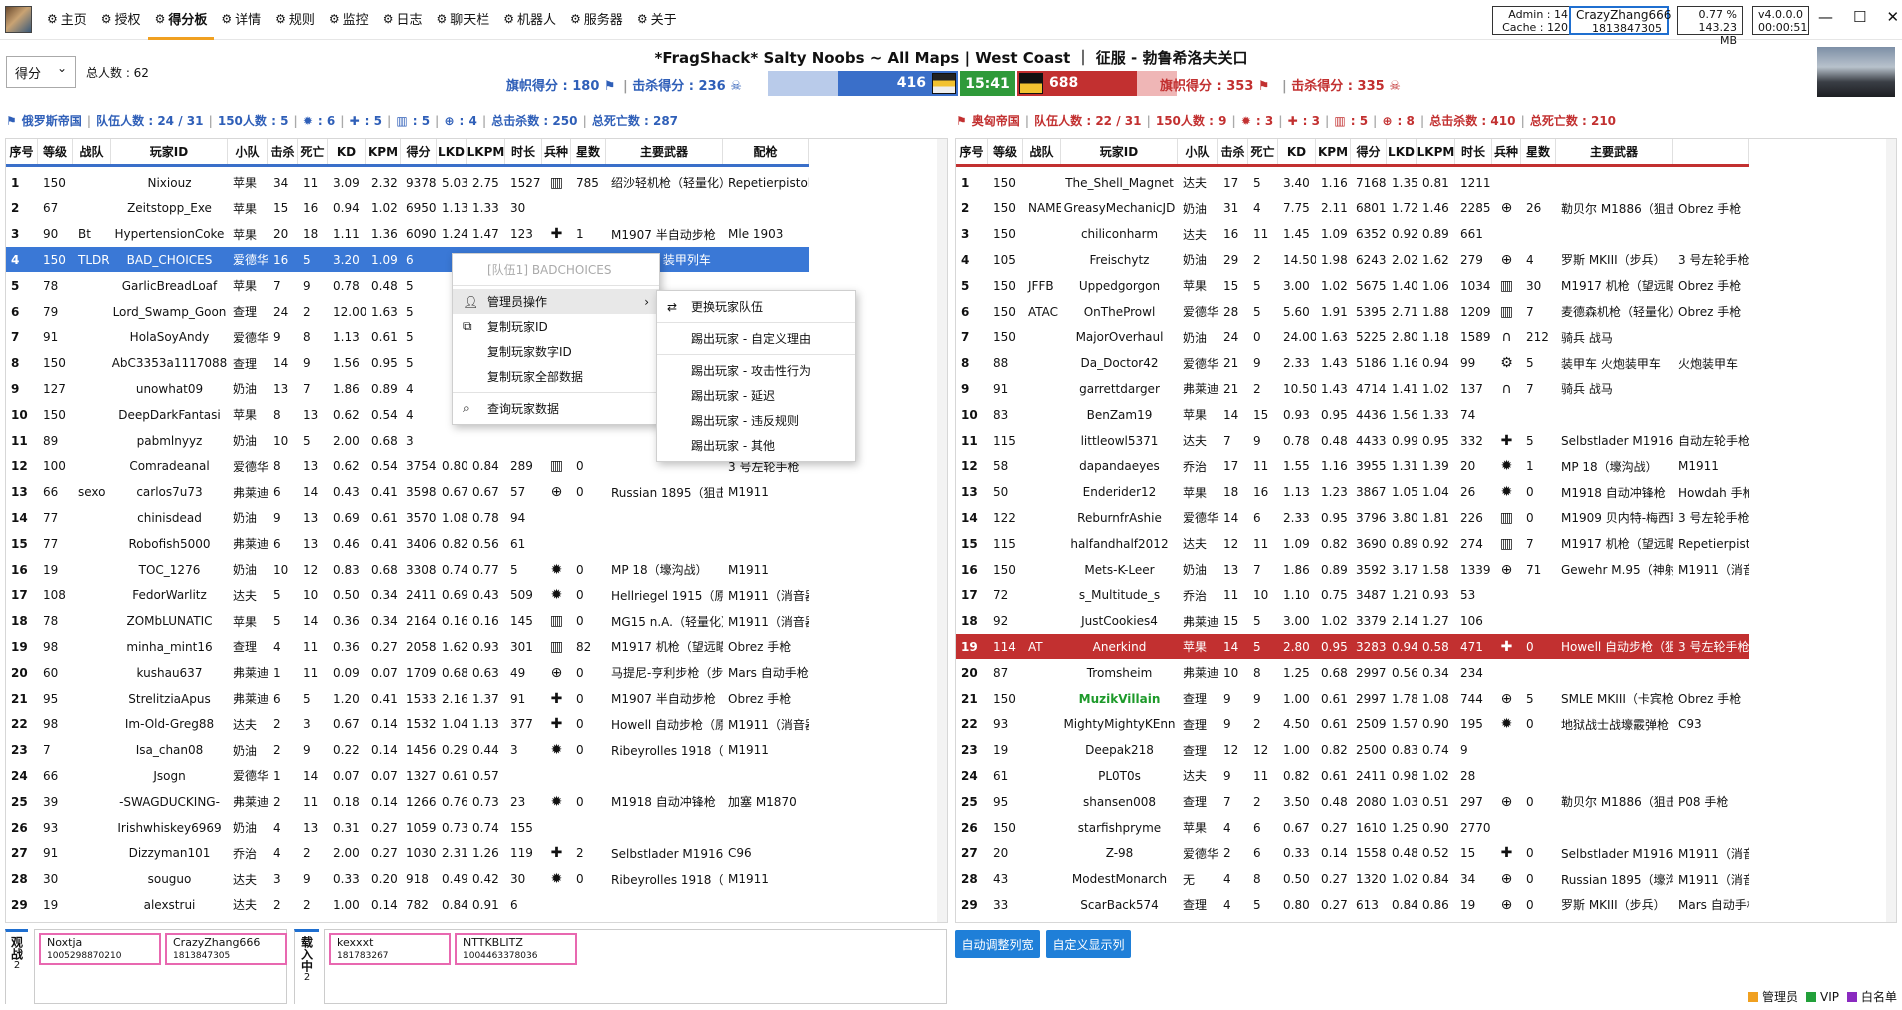 This screenshot has height=1010, width=1902. I want to click on nav-item-5: ⚙ 监控, so click(349, 20).